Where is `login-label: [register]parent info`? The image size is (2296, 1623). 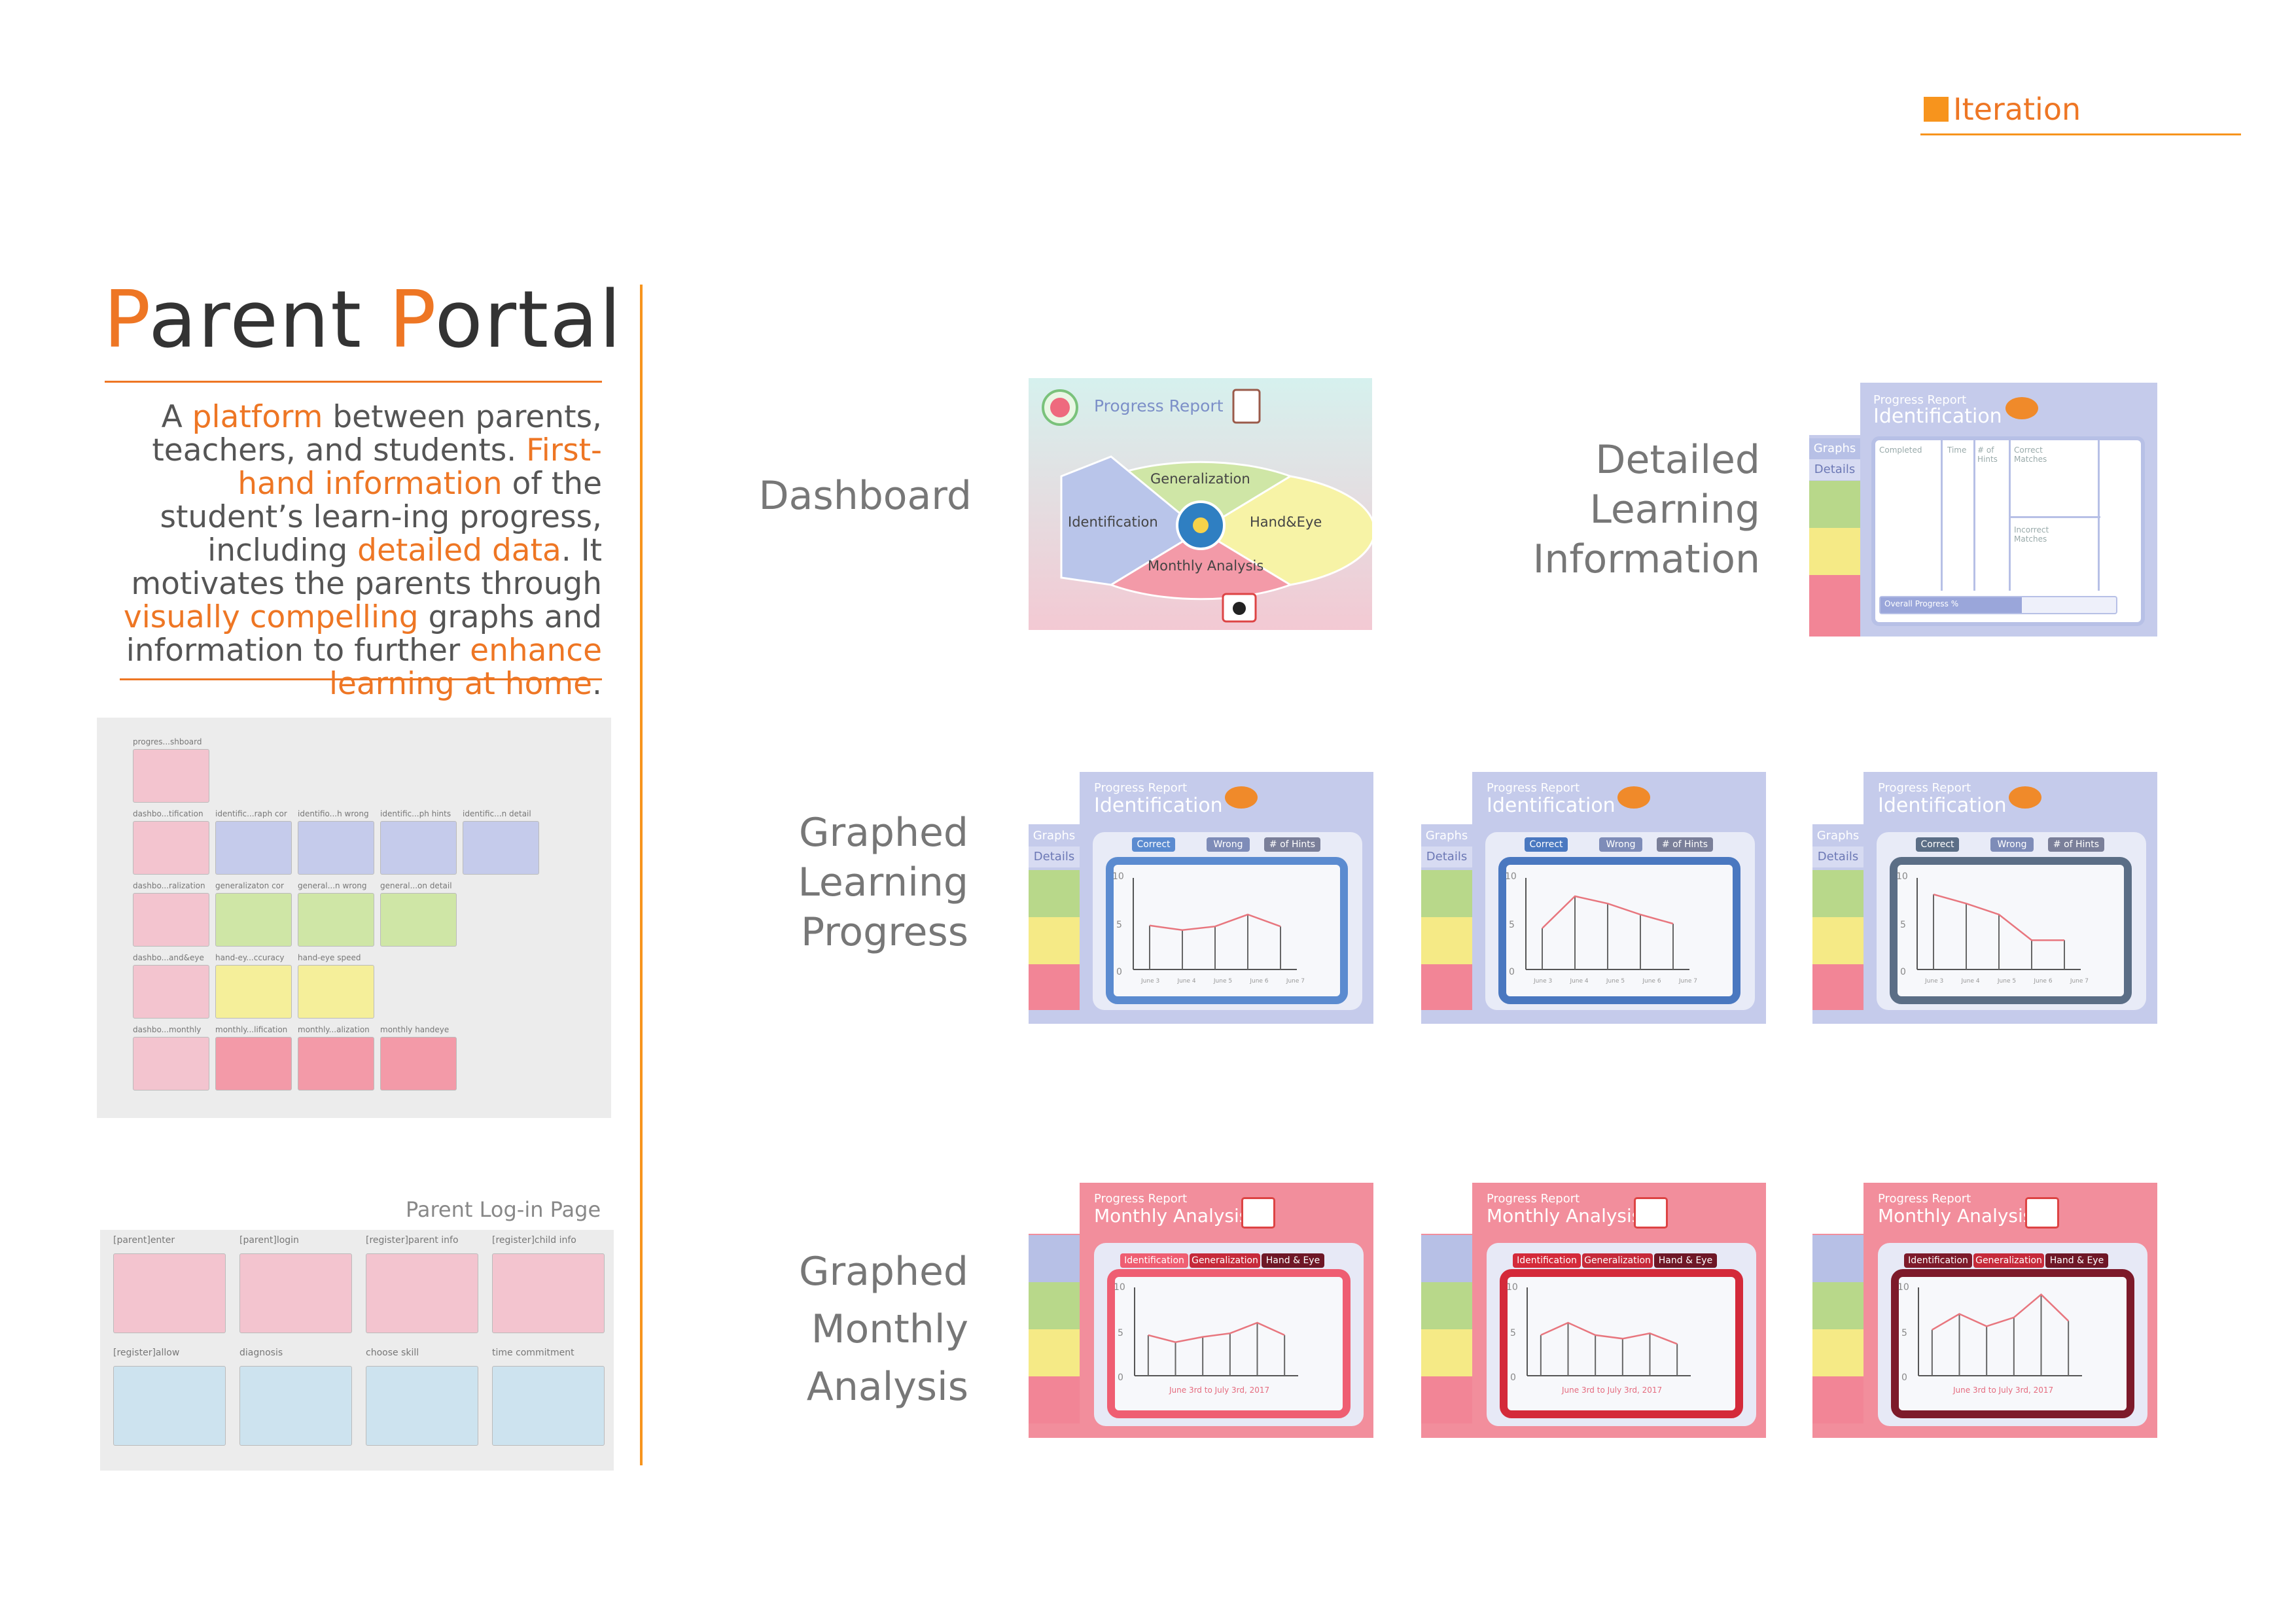 login-label: [register]parent info is located at coordinates (412, 1241).